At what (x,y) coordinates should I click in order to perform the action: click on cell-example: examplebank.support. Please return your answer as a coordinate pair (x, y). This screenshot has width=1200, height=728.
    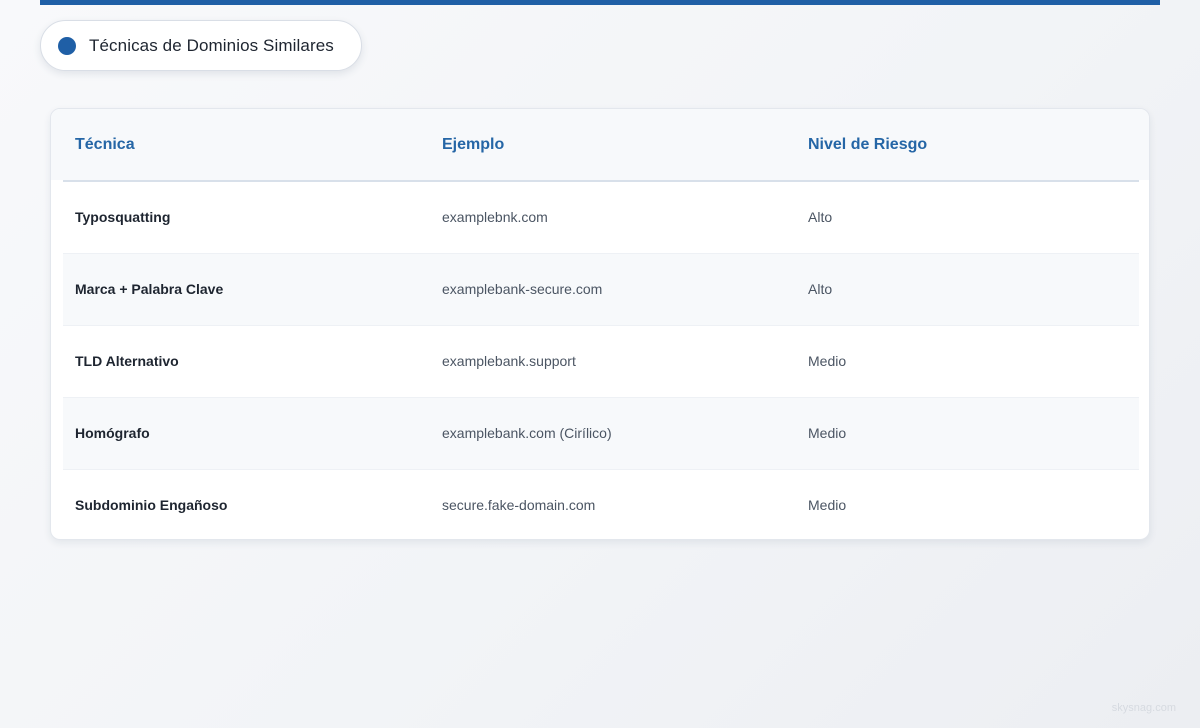
    Looking at the image, I should click on (509, 361).